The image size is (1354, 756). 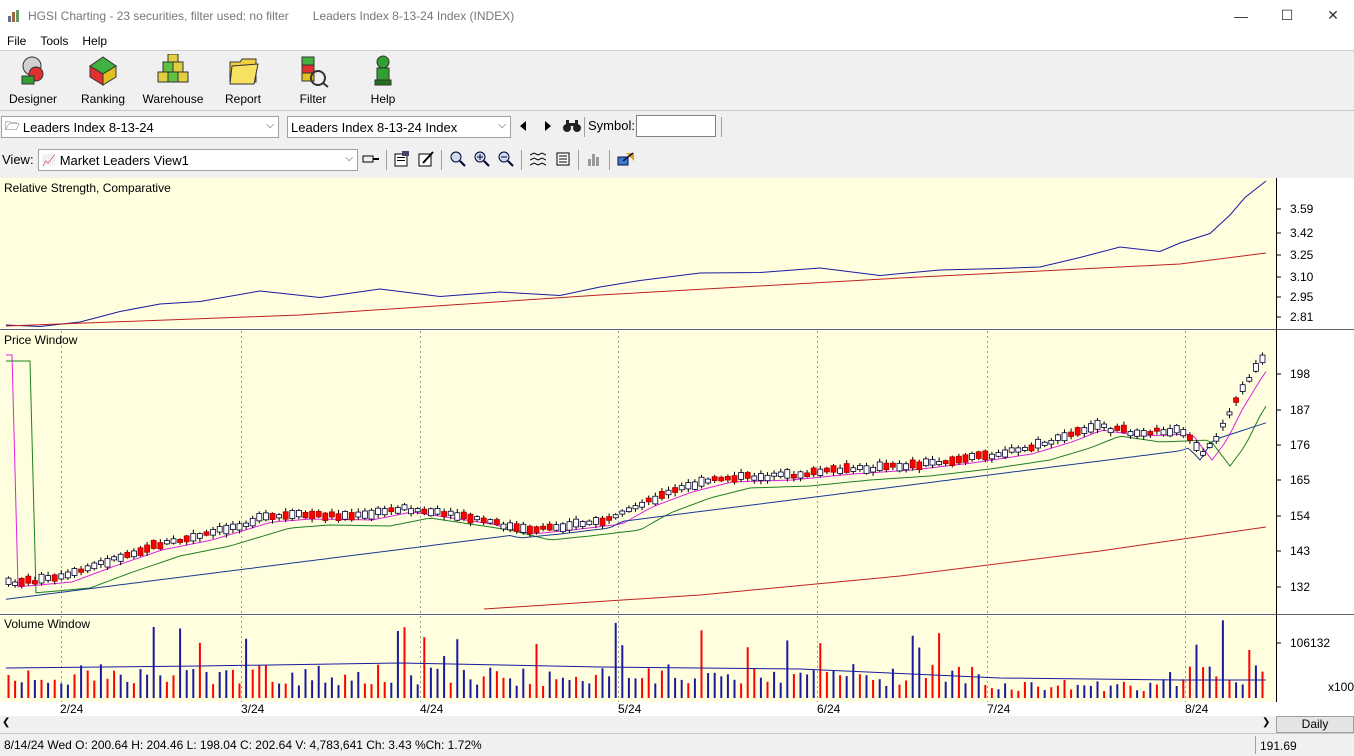 What do you see at coordinates (383, 81) in the screenshot?
I see `help-button: Help` at bounding box center [383, 81].